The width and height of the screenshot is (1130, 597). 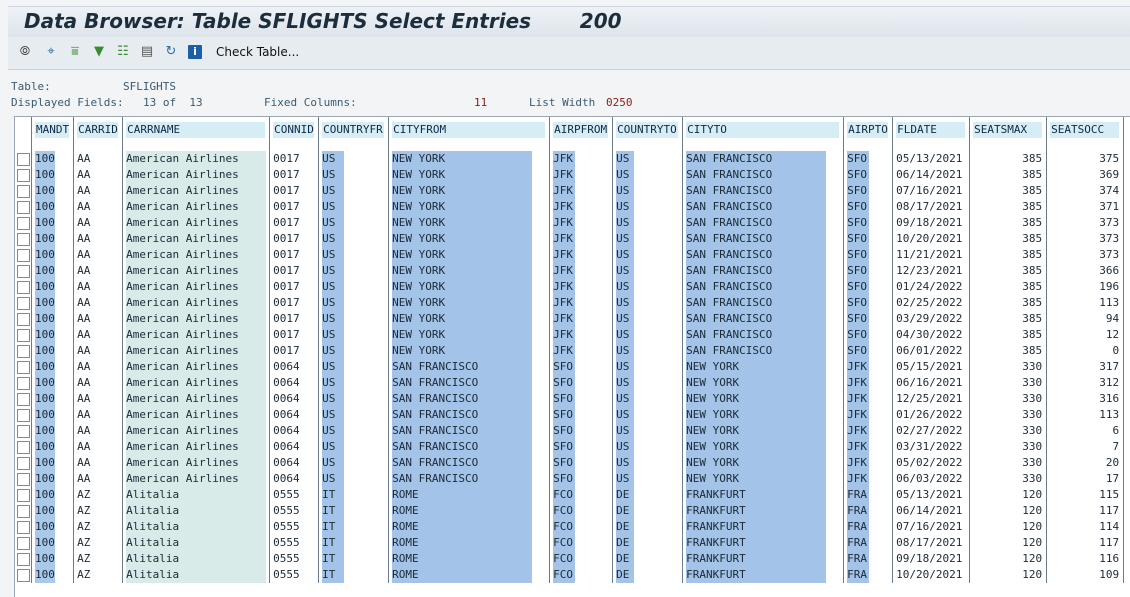 I want to click on cell-seatsocc: 369, so click(x=1085, y=175).